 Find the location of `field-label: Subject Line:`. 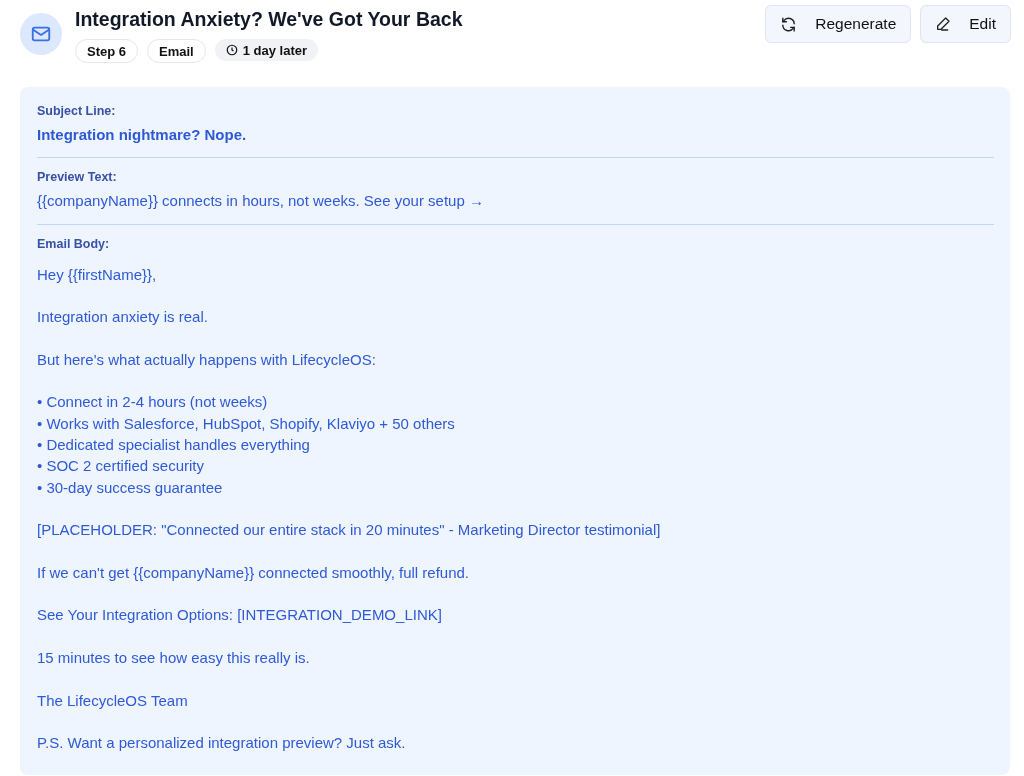

field-label: Subject Line: is located at coordinates (77, 111).